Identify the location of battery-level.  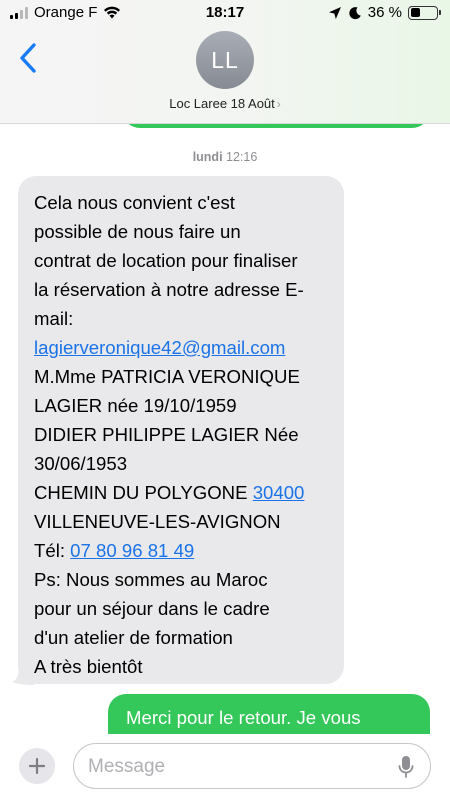
(415, 12).